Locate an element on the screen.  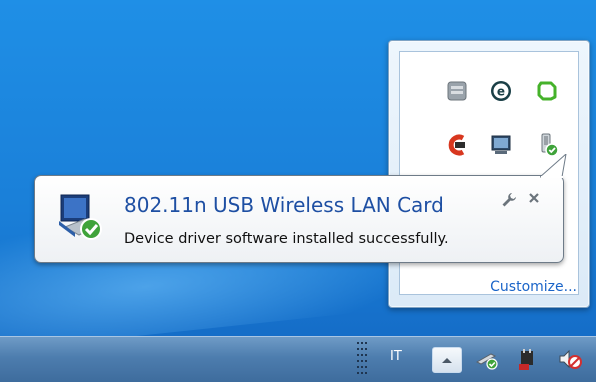
power-plug-icon is located at coordinates (527, 359).